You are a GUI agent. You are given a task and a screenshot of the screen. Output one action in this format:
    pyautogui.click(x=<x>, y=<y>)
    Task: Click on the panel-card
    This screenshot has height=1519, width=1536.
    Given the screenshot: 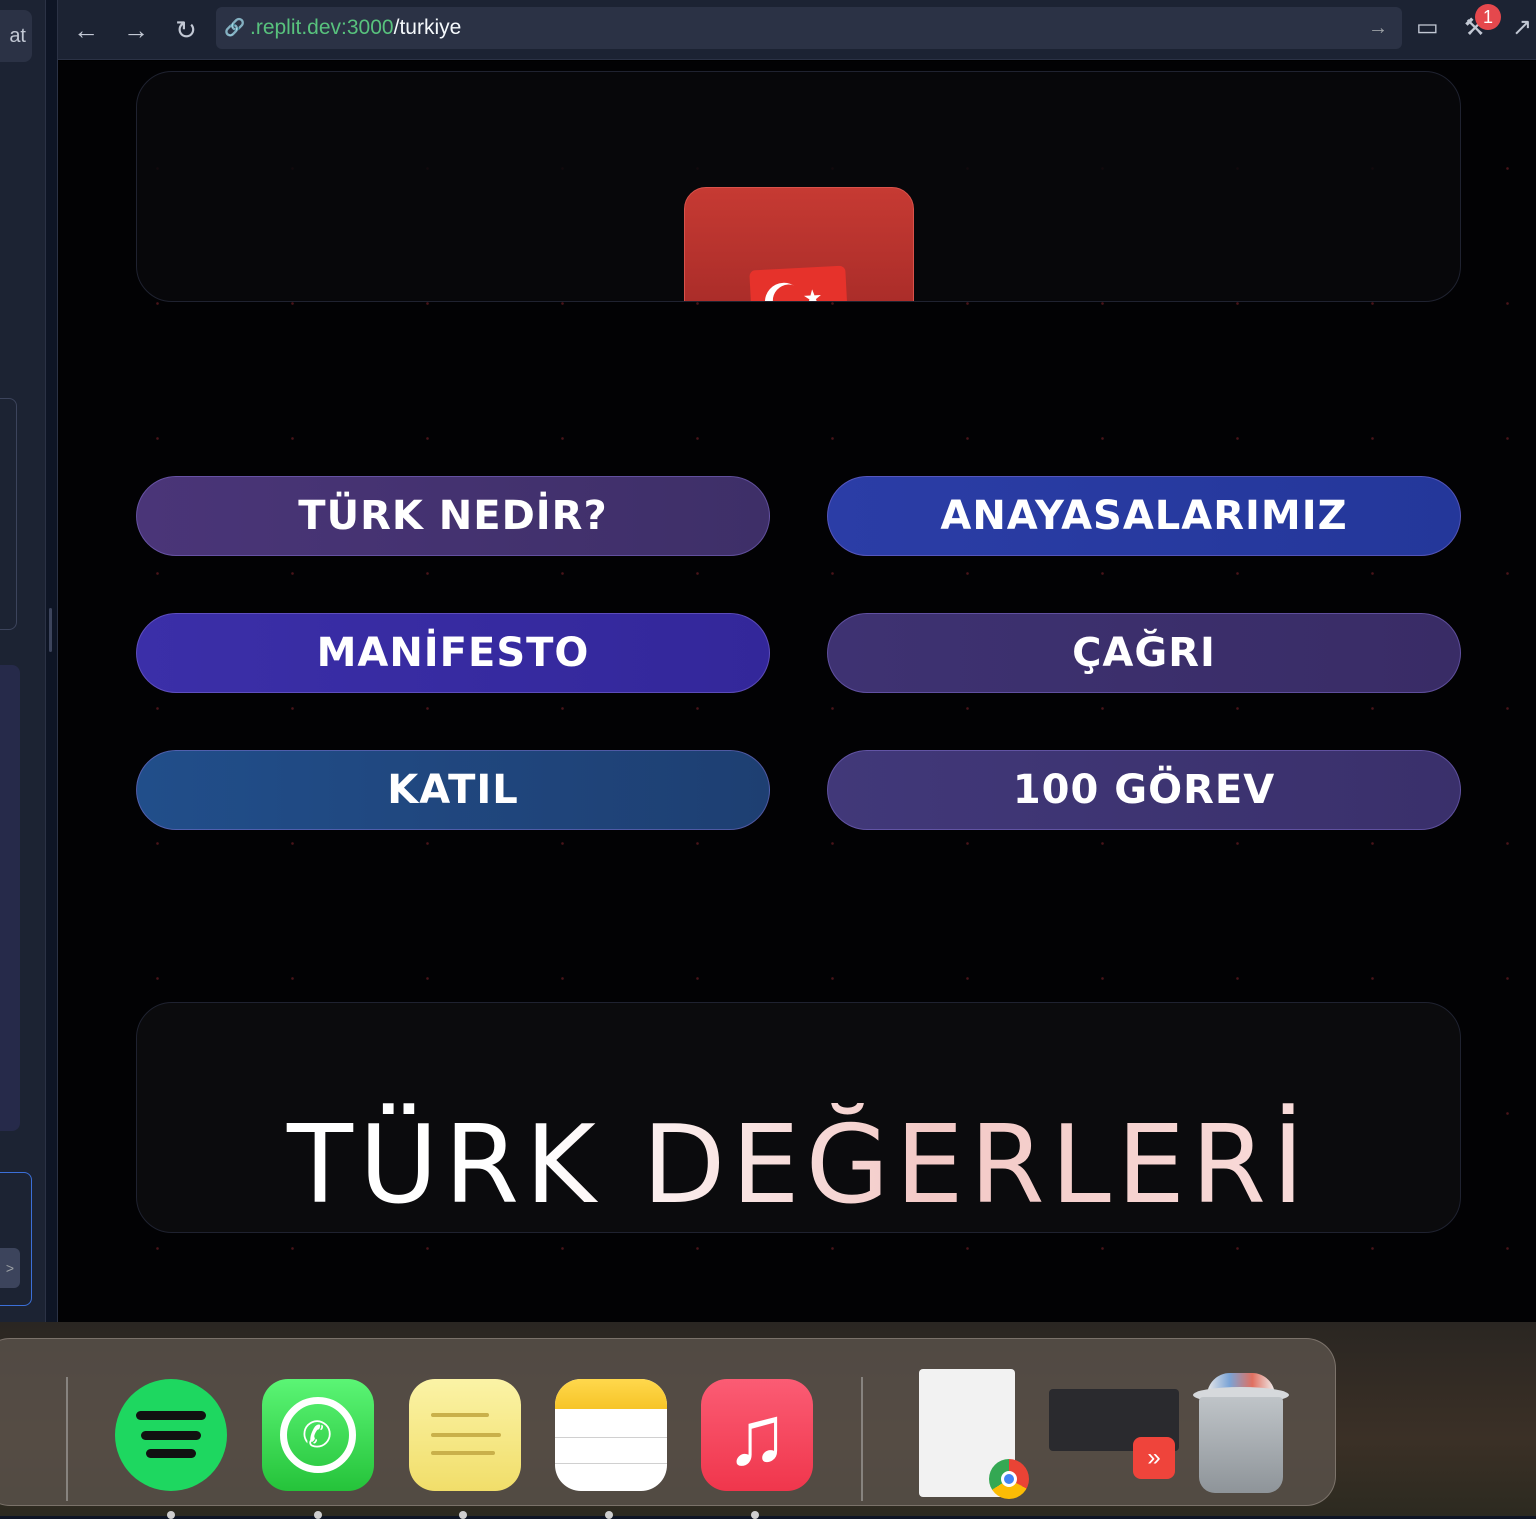 What is the action you would take?
    pyautogui.click(x=8, y=514)
    